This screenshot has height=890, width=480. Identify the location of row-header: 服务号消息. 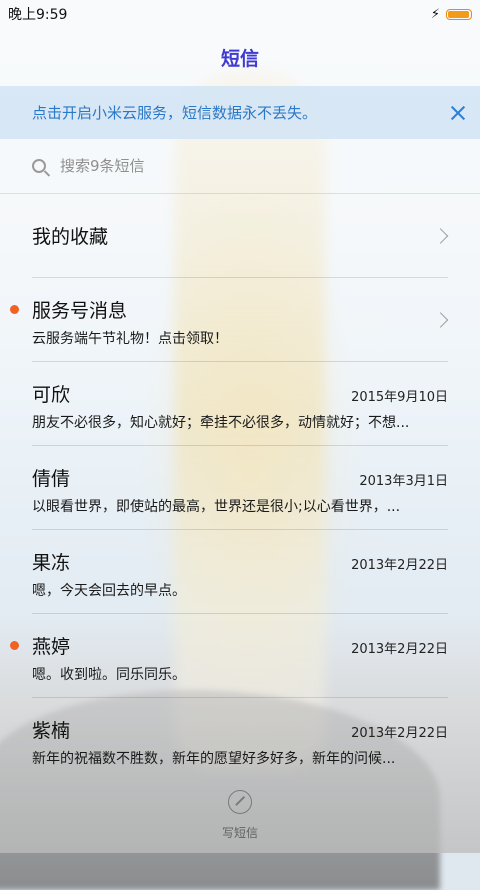
(240, 309).